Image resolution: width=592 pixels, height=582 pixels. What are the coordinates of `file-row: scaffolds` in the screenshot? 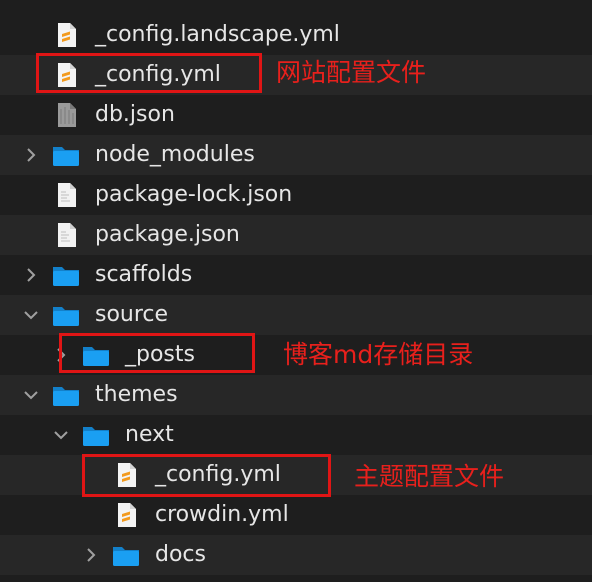 It's located at (296, 275).